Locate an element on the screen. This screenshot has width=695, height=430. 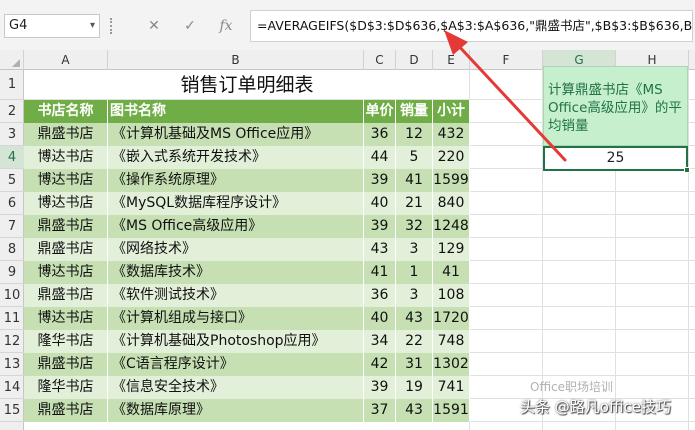
cell-price: 43 is located at coordinates (380, 249).